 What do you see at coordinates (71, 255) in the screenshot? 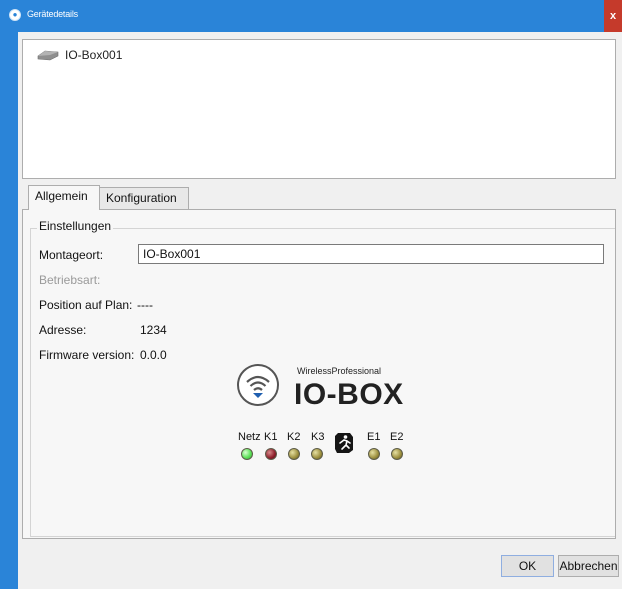
I see `montageort-label: Montageort:` at bounding box center [71, 255].